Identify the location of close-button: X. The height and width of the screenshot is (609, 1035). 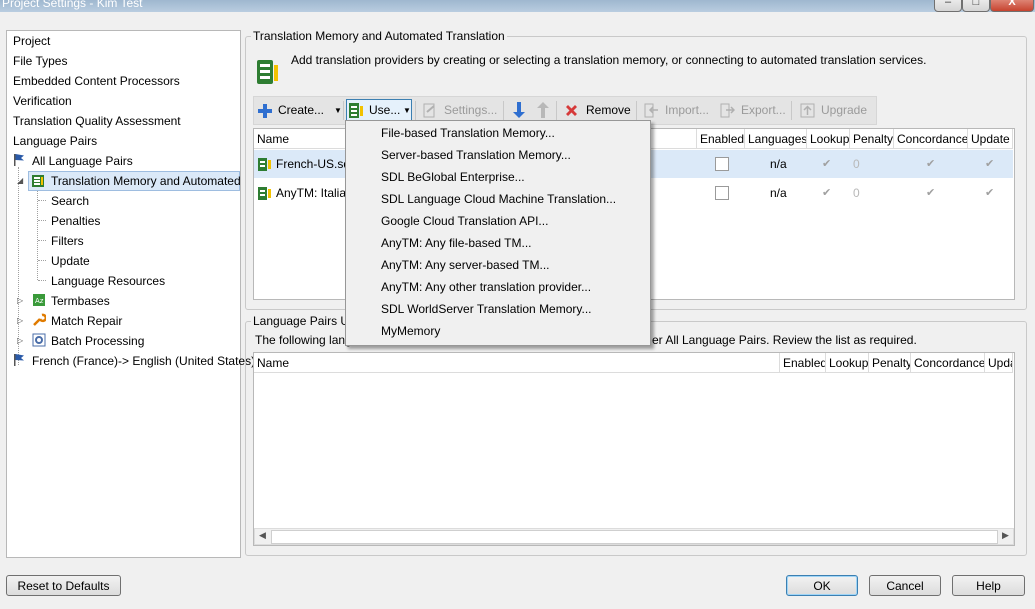
(1012, 6).